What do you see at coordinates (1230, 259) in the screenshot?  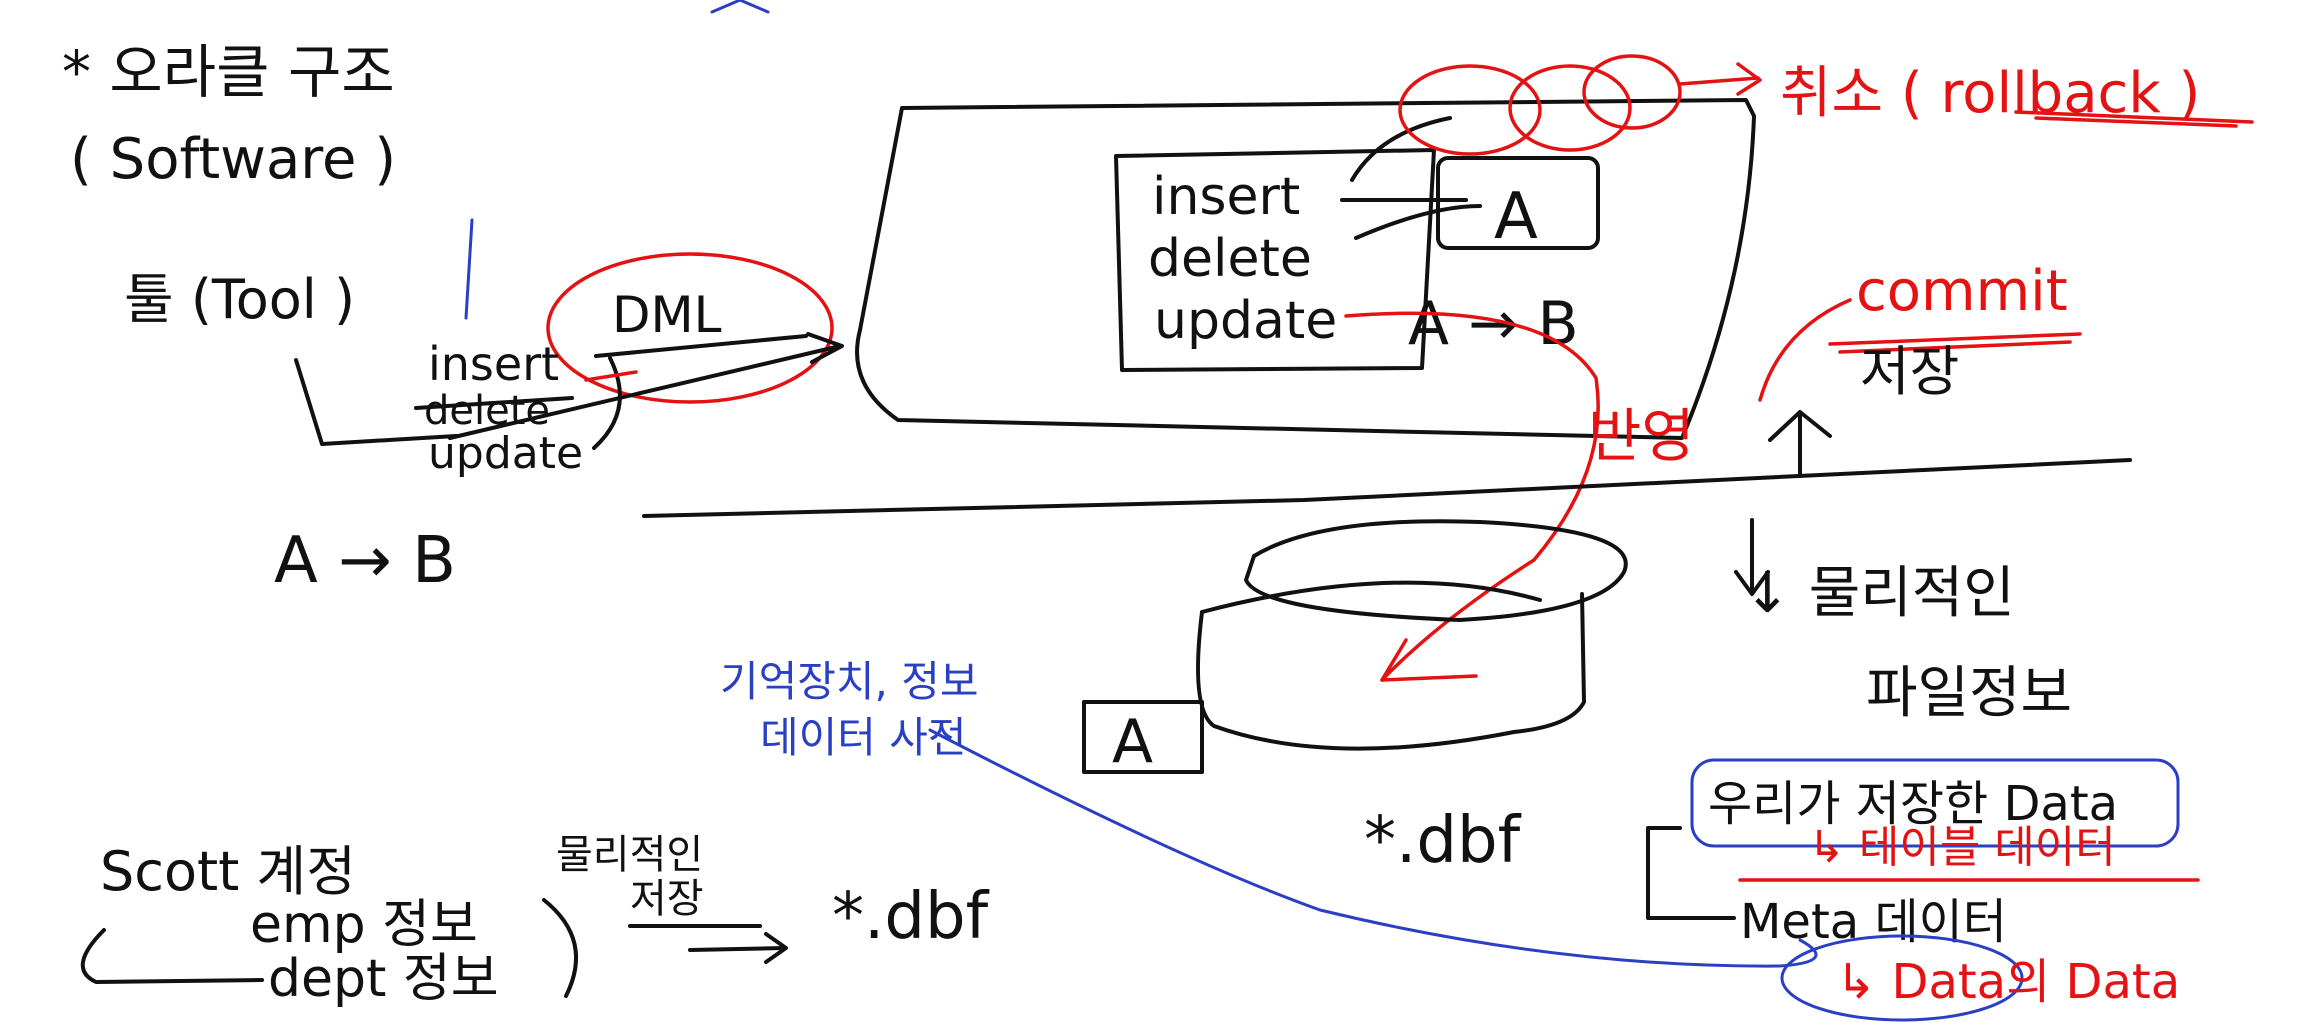 I see `memory-delete: delete` at bounding box center [1230, 259].